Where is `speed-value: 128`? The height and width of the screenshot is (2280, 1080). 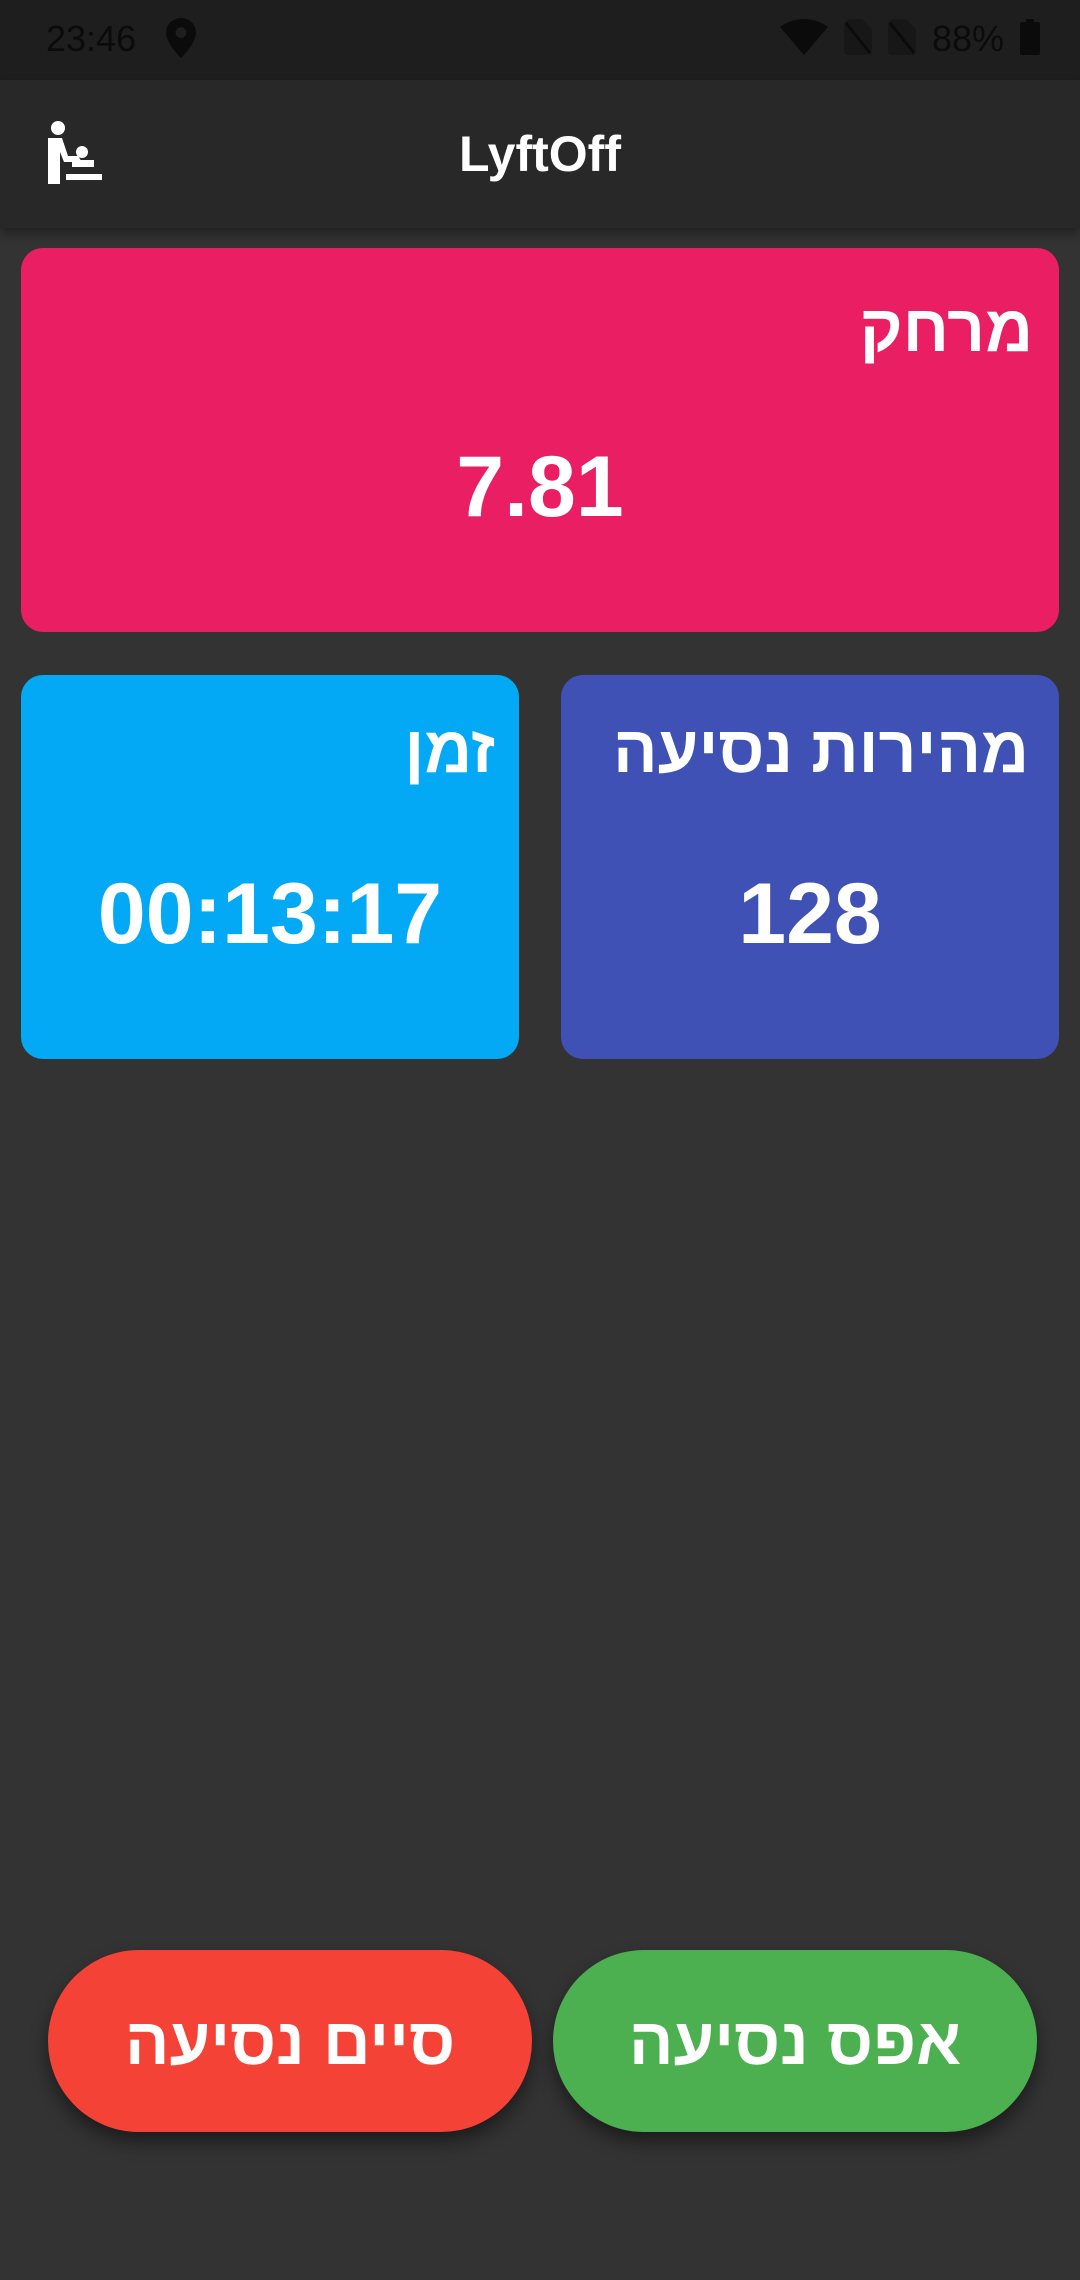
speed-value: 128 is located at coordinates (810, 914).